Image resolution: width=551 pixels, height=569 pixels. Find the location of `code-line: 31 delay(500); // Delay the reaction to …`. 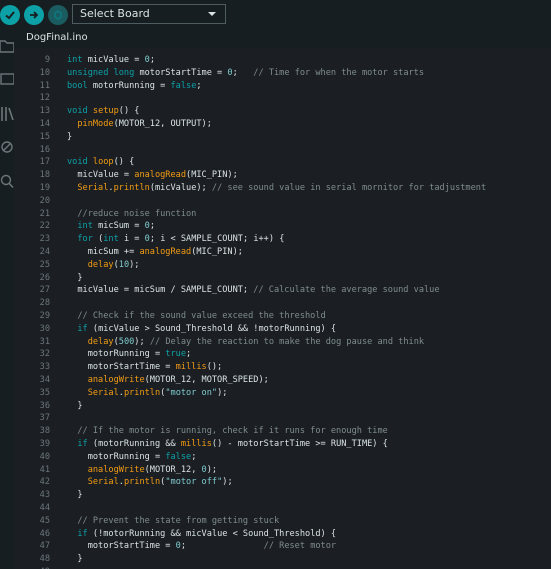

code-line: 31 delay(500); // Delay the reaction to … is located at coordinates (282, 342).